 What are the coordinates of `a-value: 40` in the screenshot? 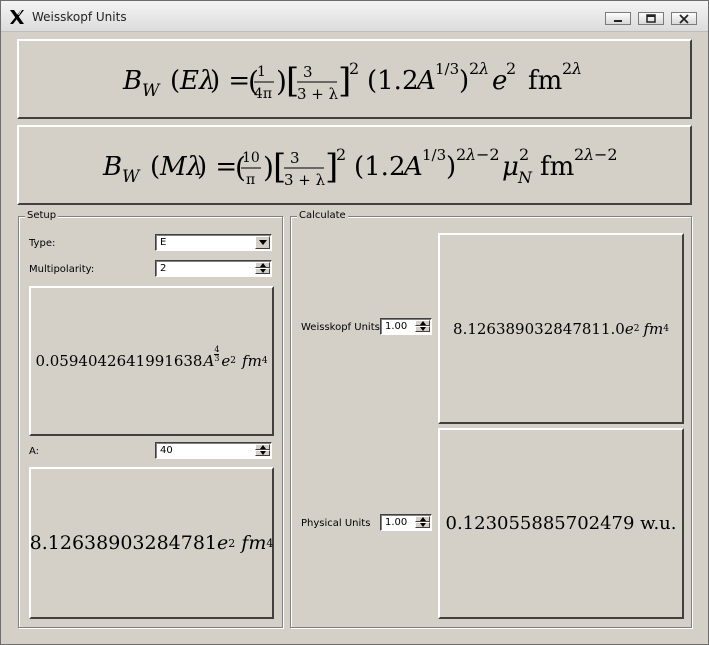 It's located at (166, 450).